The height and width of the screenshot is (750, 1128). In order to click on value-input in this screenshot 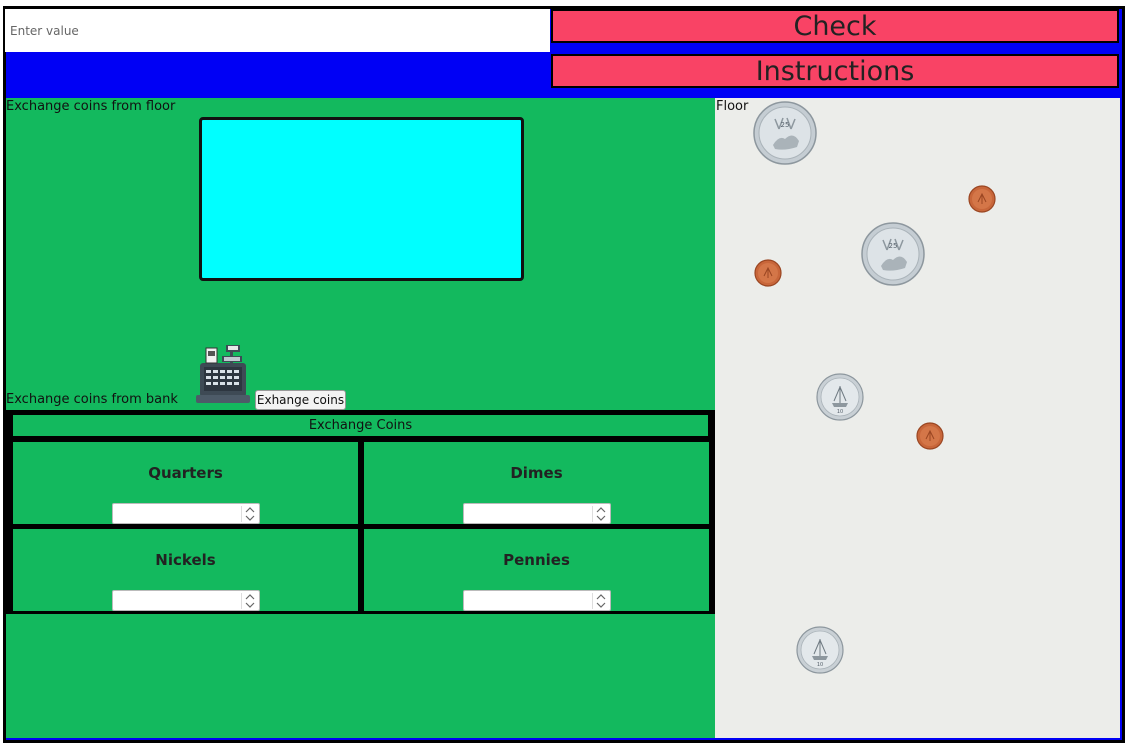, I will do `click(277, 30)`.